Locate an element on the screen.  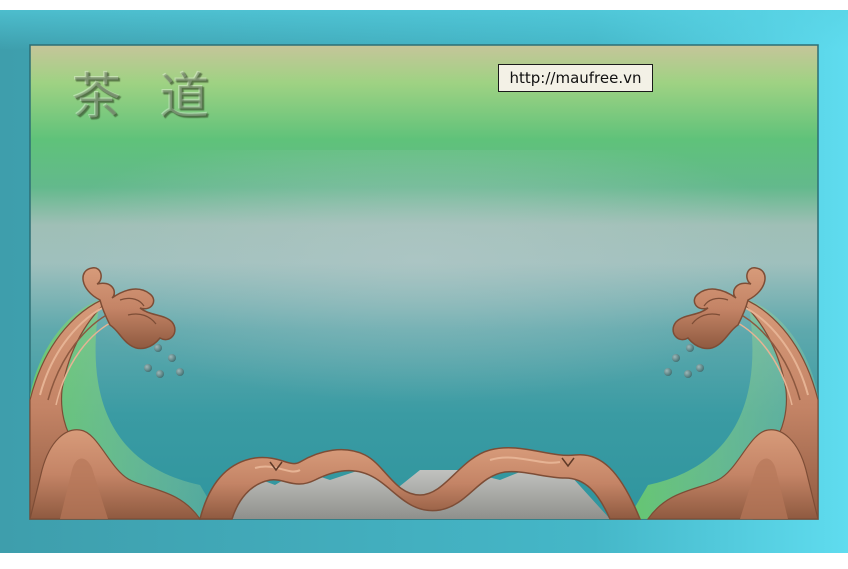
watermark-url-box: http://maufree.vn is located at coordinates (575, 78).